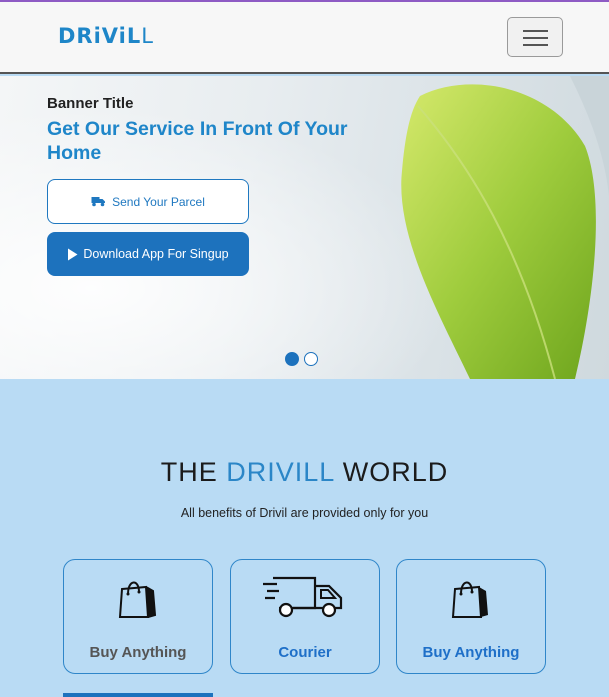 The width and height of the screenshot is (609, 697). I want to click on service-card-buy-anything-2: Buy Anything, so click(471, 616).